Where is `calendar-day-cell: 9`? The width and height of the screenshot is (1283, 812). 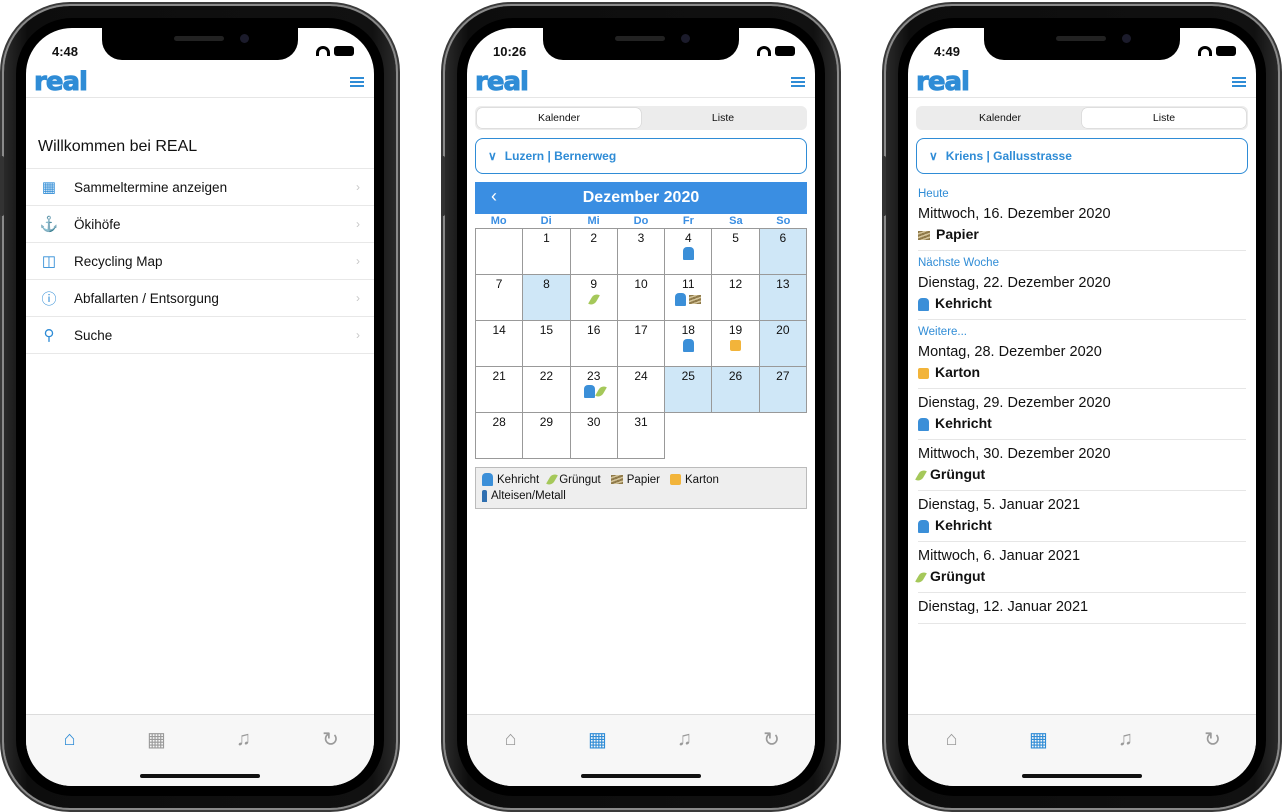 calendar-day-cell: 9 is located at coordinates (594, 298).